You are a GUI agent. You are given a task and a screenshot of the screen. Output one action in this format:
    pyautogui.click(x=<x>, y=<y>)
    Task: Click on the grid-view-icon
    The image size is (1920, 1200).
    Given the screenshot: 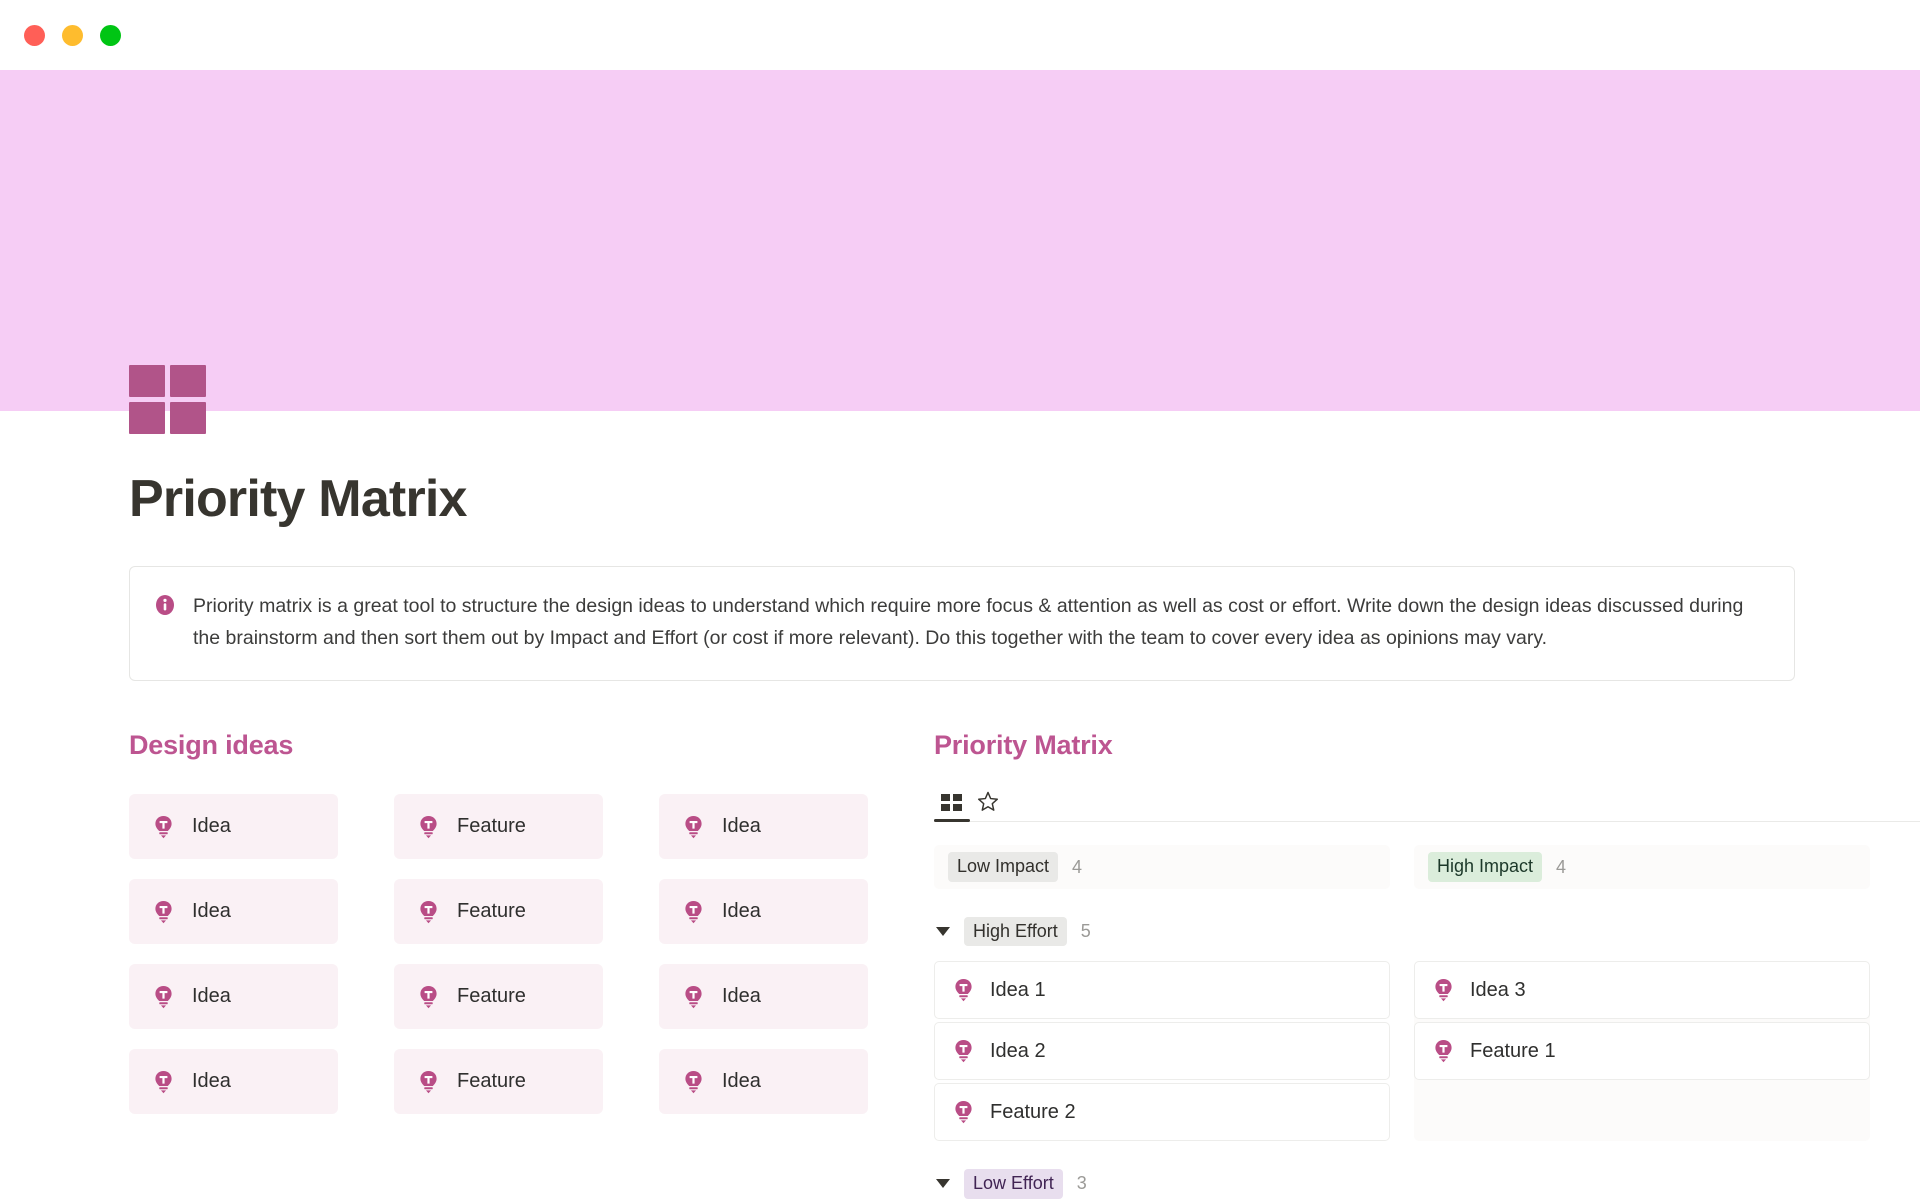 What is the action you would take?
    pyautogui.click(x=952, y=803)
    